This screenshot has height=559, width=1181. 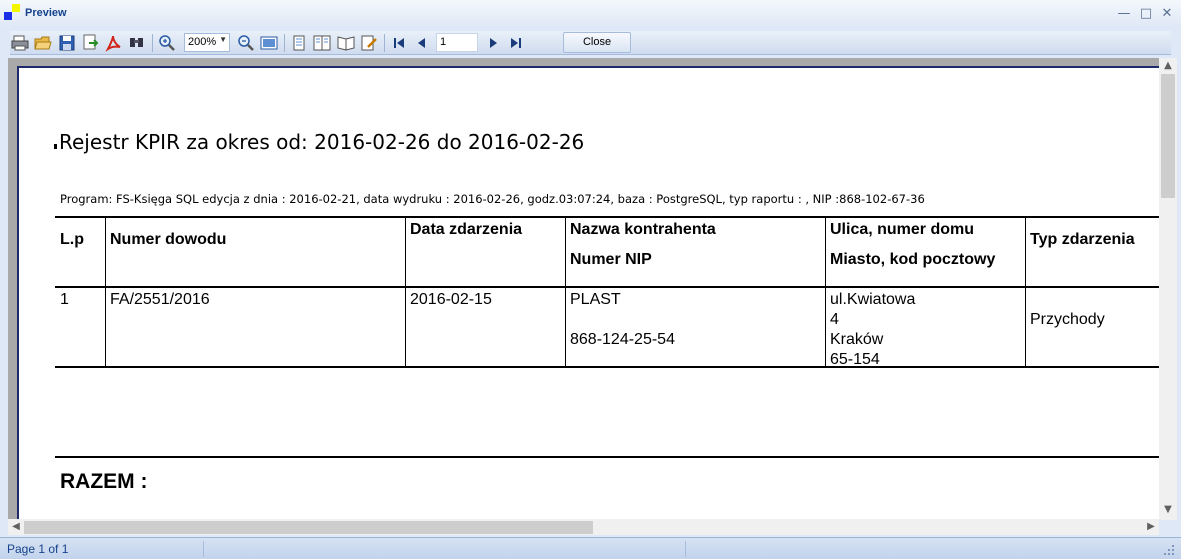 I want to click on open-button, so click(x=43, y=43).